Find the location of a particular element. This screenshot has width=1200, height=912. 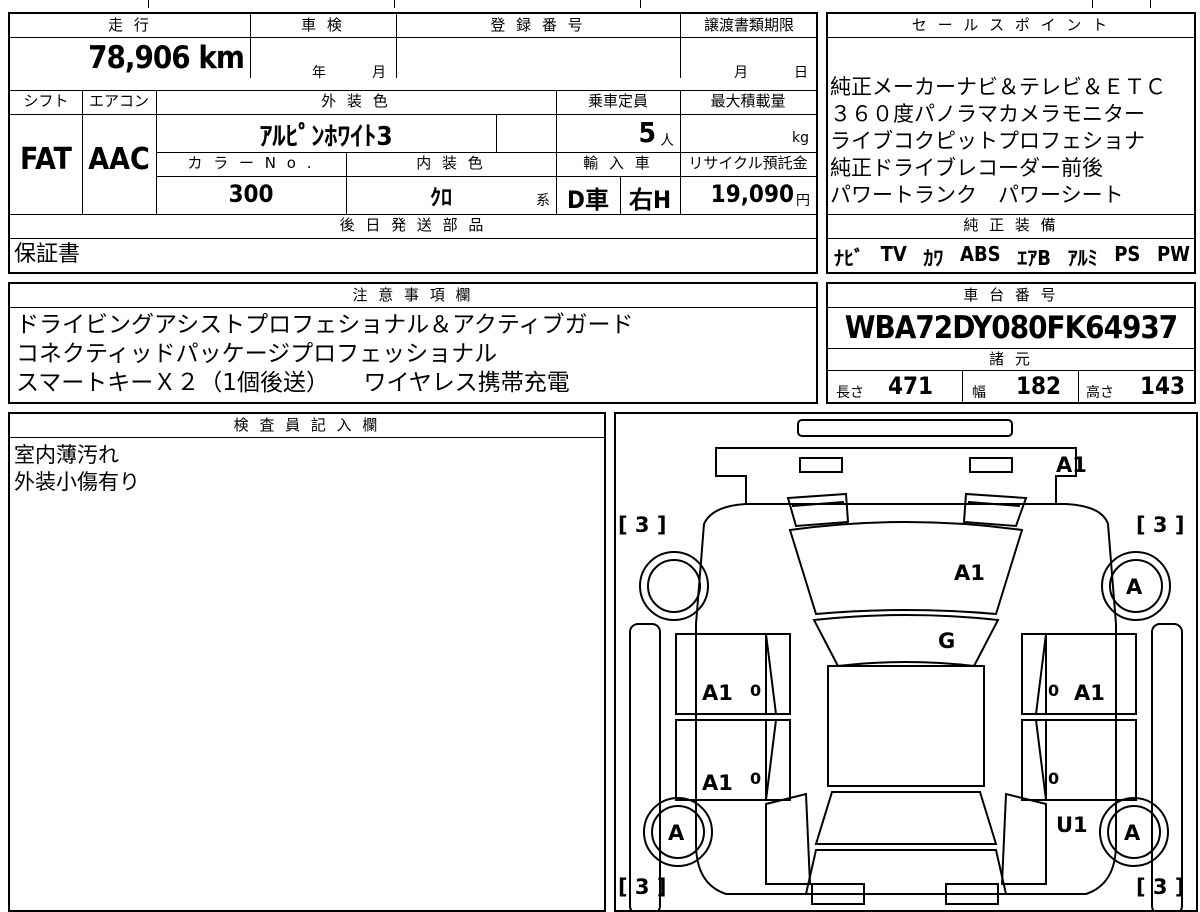

max-load-label: 最大積載量 is located at coordinates (748, 101).